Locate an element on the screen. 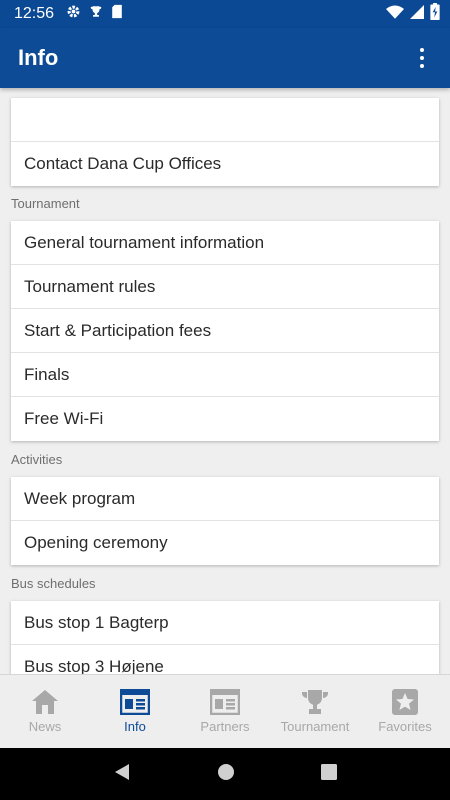 Image resolution: width=450 pixels, height=800 pixels. partners-icon is located at coordinates (225, 702).